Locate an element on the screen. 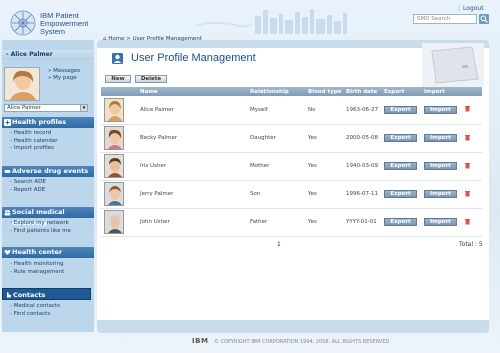 The image size is (500, 353). section-title: Health profiles is located at coordinates (39, 122).